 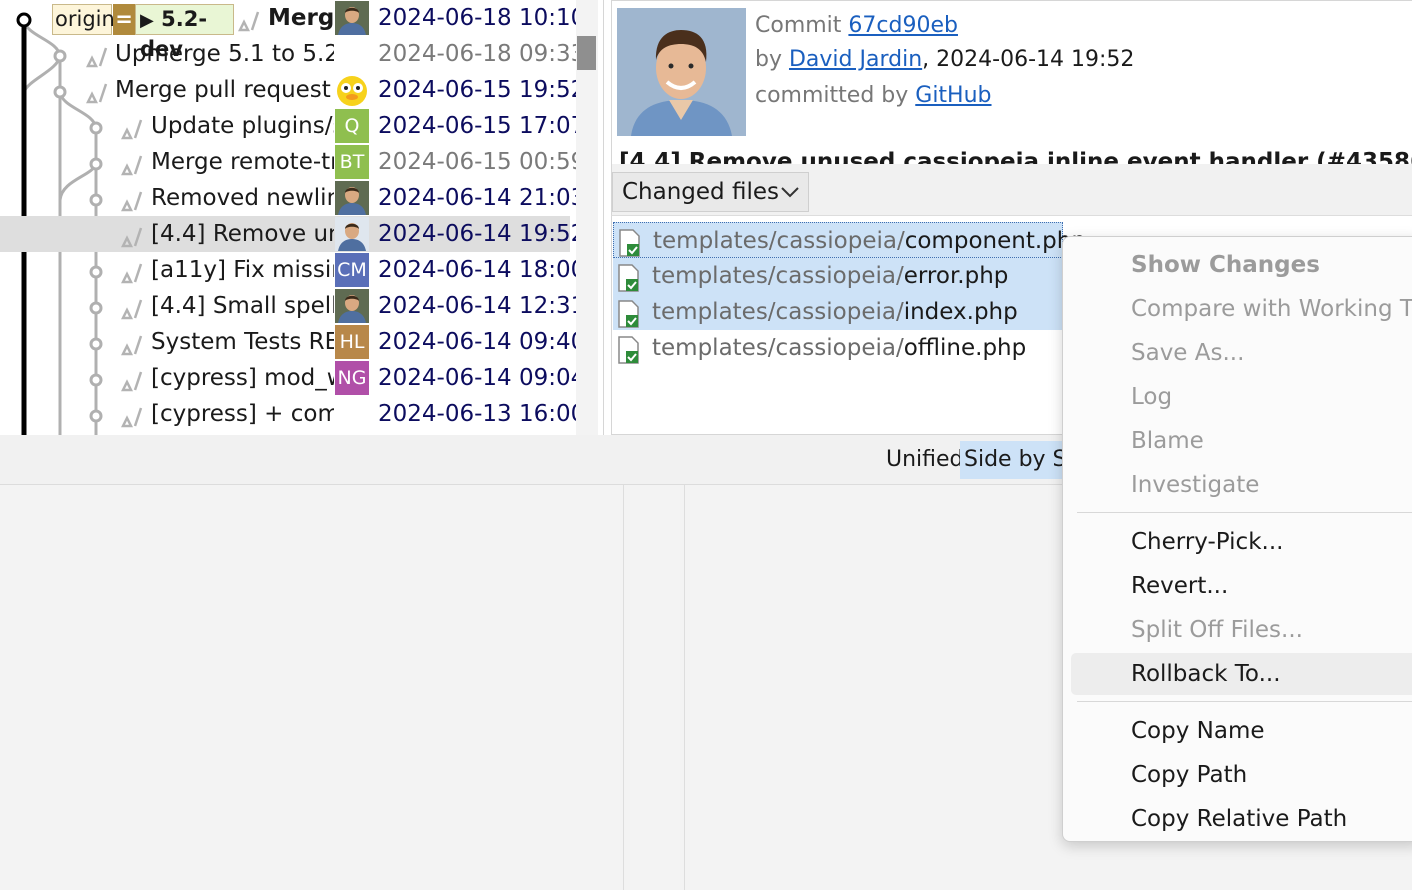 I want to click on commit-row: [a11y] Fix missingCM 2024-06-14 18:00, so click(x=292, y=270).